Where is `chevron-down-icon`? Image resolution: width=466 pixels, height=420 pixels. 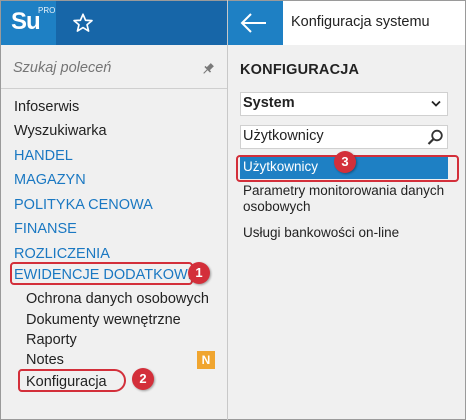 chevron-down-icon is located at coordinates (436, 103).